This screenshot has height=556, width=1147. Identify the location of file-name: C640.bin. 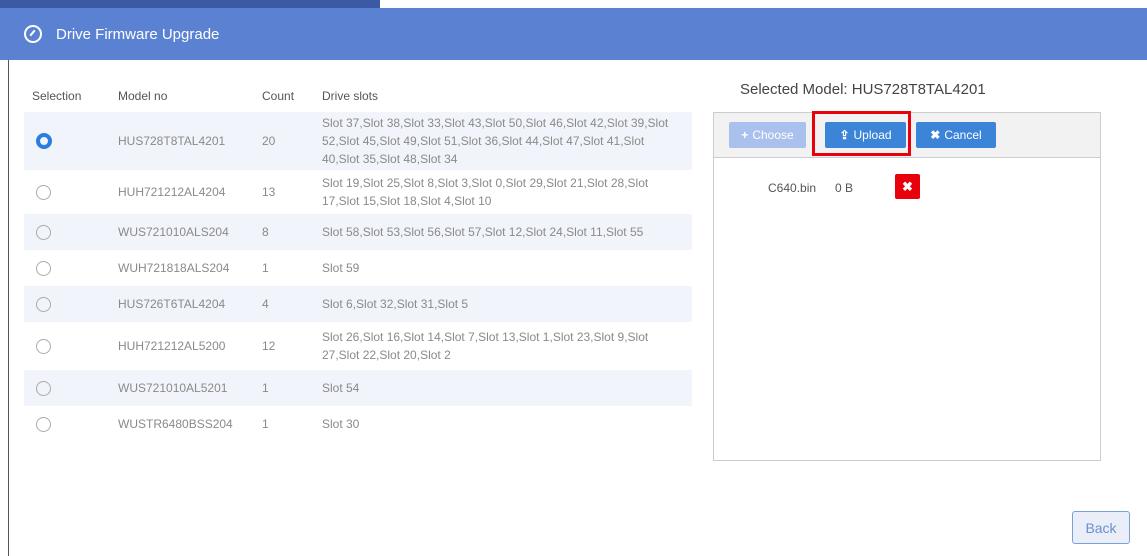
(792, 188).